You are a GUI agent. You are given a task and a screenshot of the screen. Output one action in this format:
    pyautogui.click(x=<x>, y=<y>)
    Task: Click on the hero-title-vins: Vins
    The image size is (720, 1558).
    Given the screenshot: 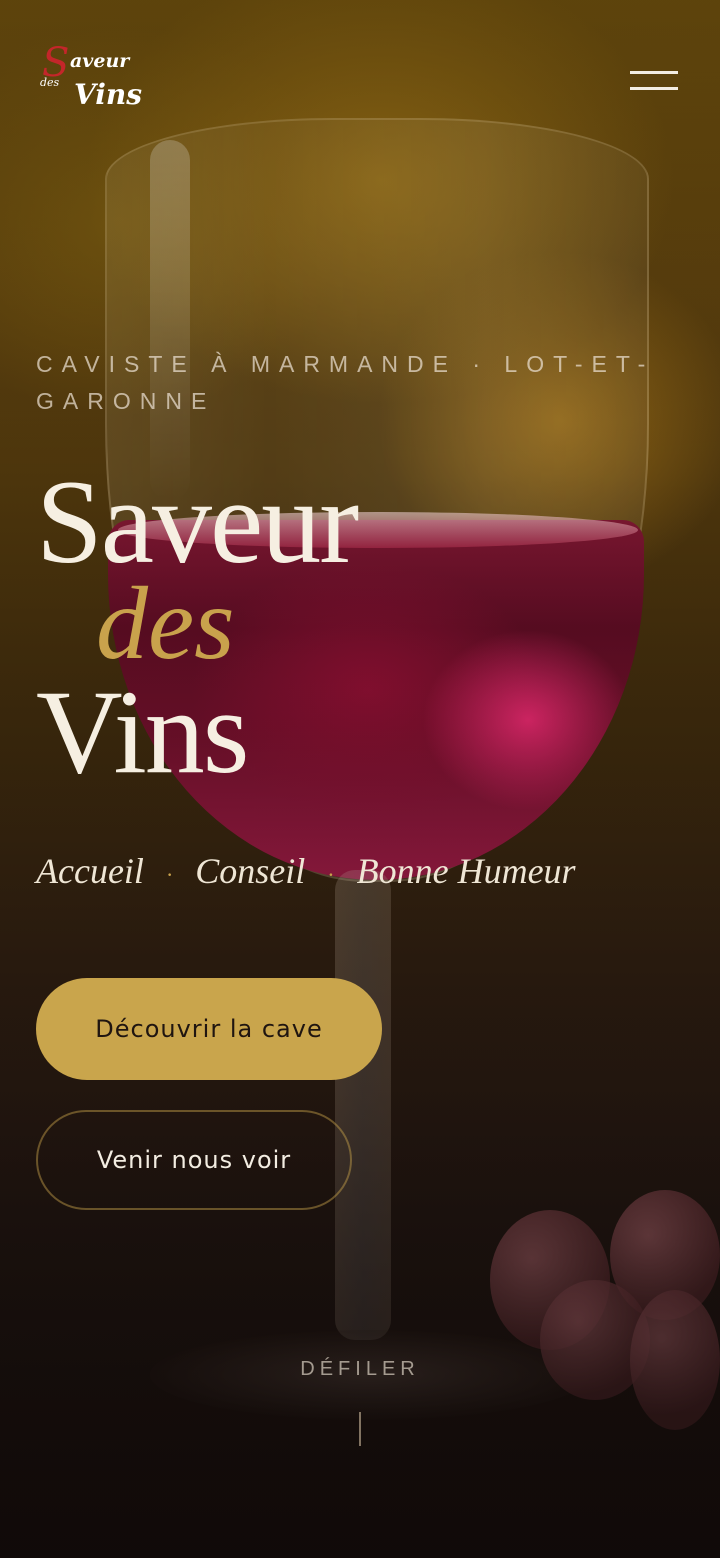 What is the action you would take?
    pyautogui.click(x=142, y=731)
    